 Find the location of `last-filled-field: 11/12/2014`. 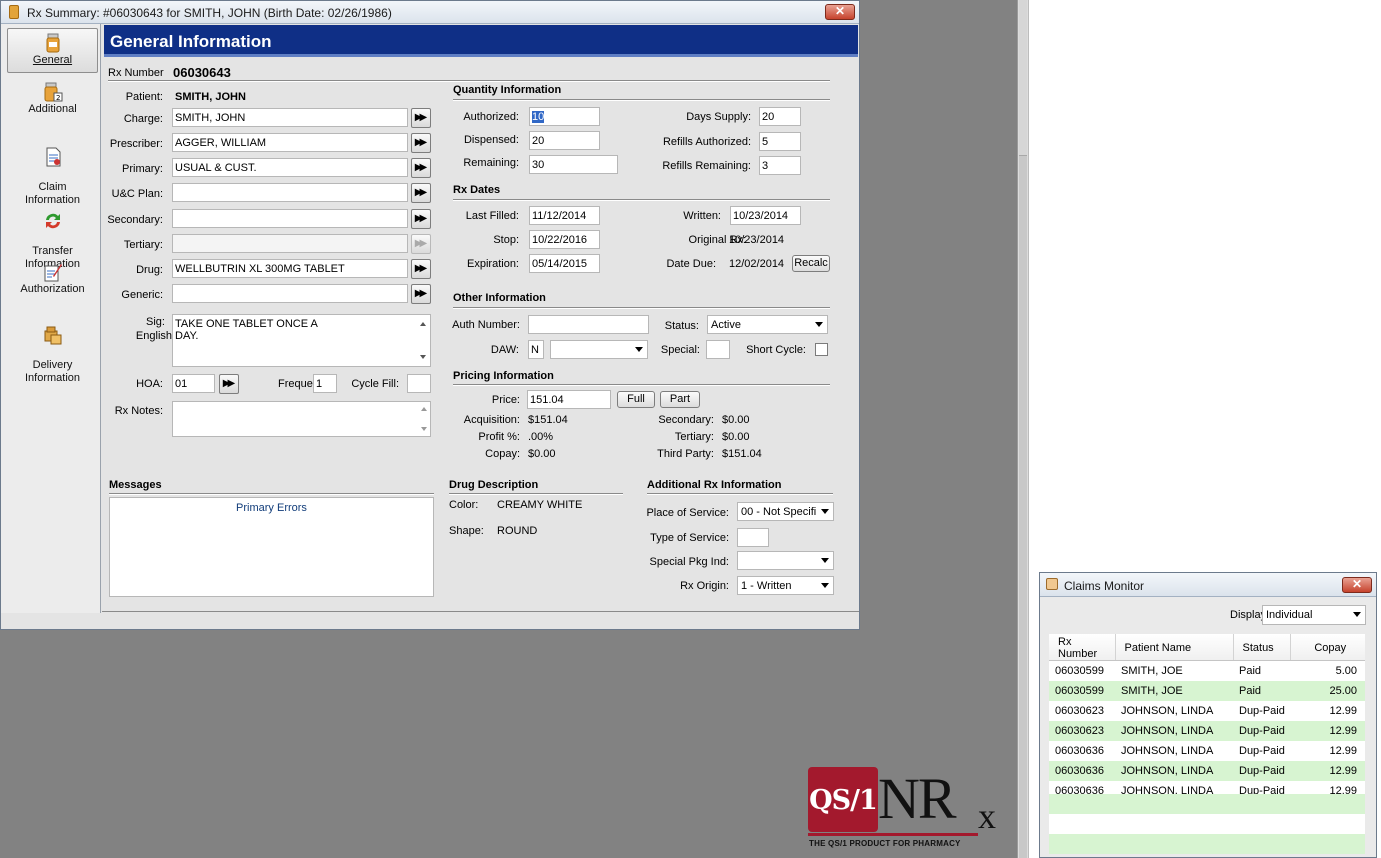

last-filled-field: 11/12/2014 is located at coordinates (564, 215).